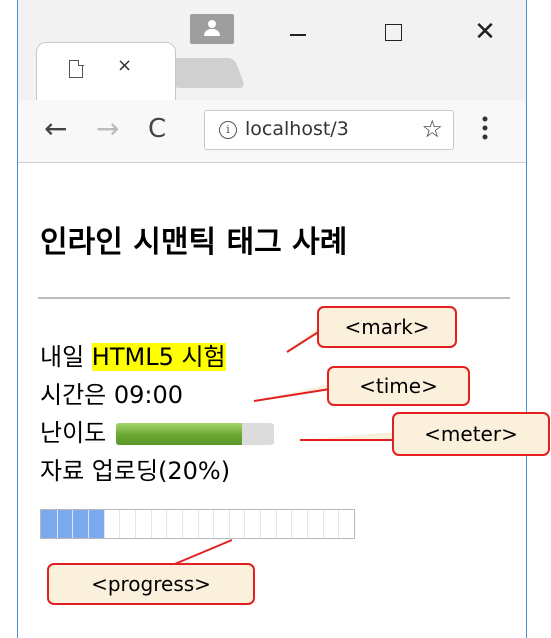 The height and width of the screenshot is (638, 551). Describe the element at coordinates (471, 434) in the screenshot. I see `meter-callout: <meter>` at that location.